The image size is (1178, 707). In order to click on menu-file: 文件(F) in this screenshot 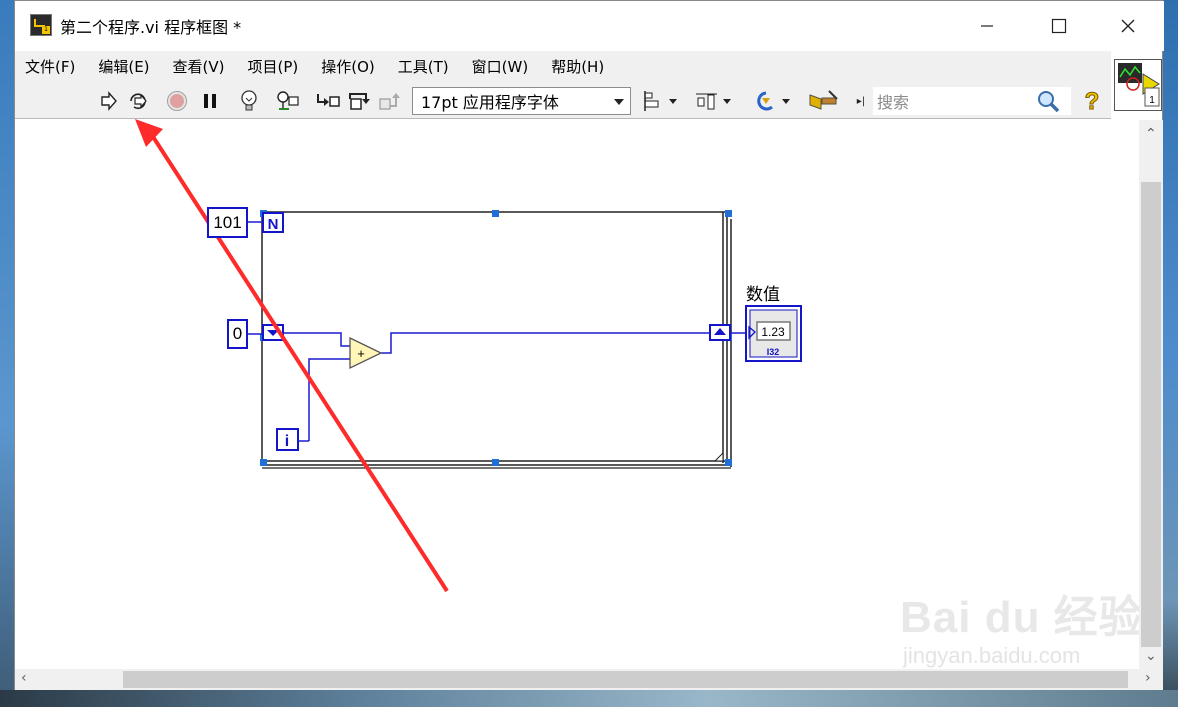, I will do `click(50, 66)`.